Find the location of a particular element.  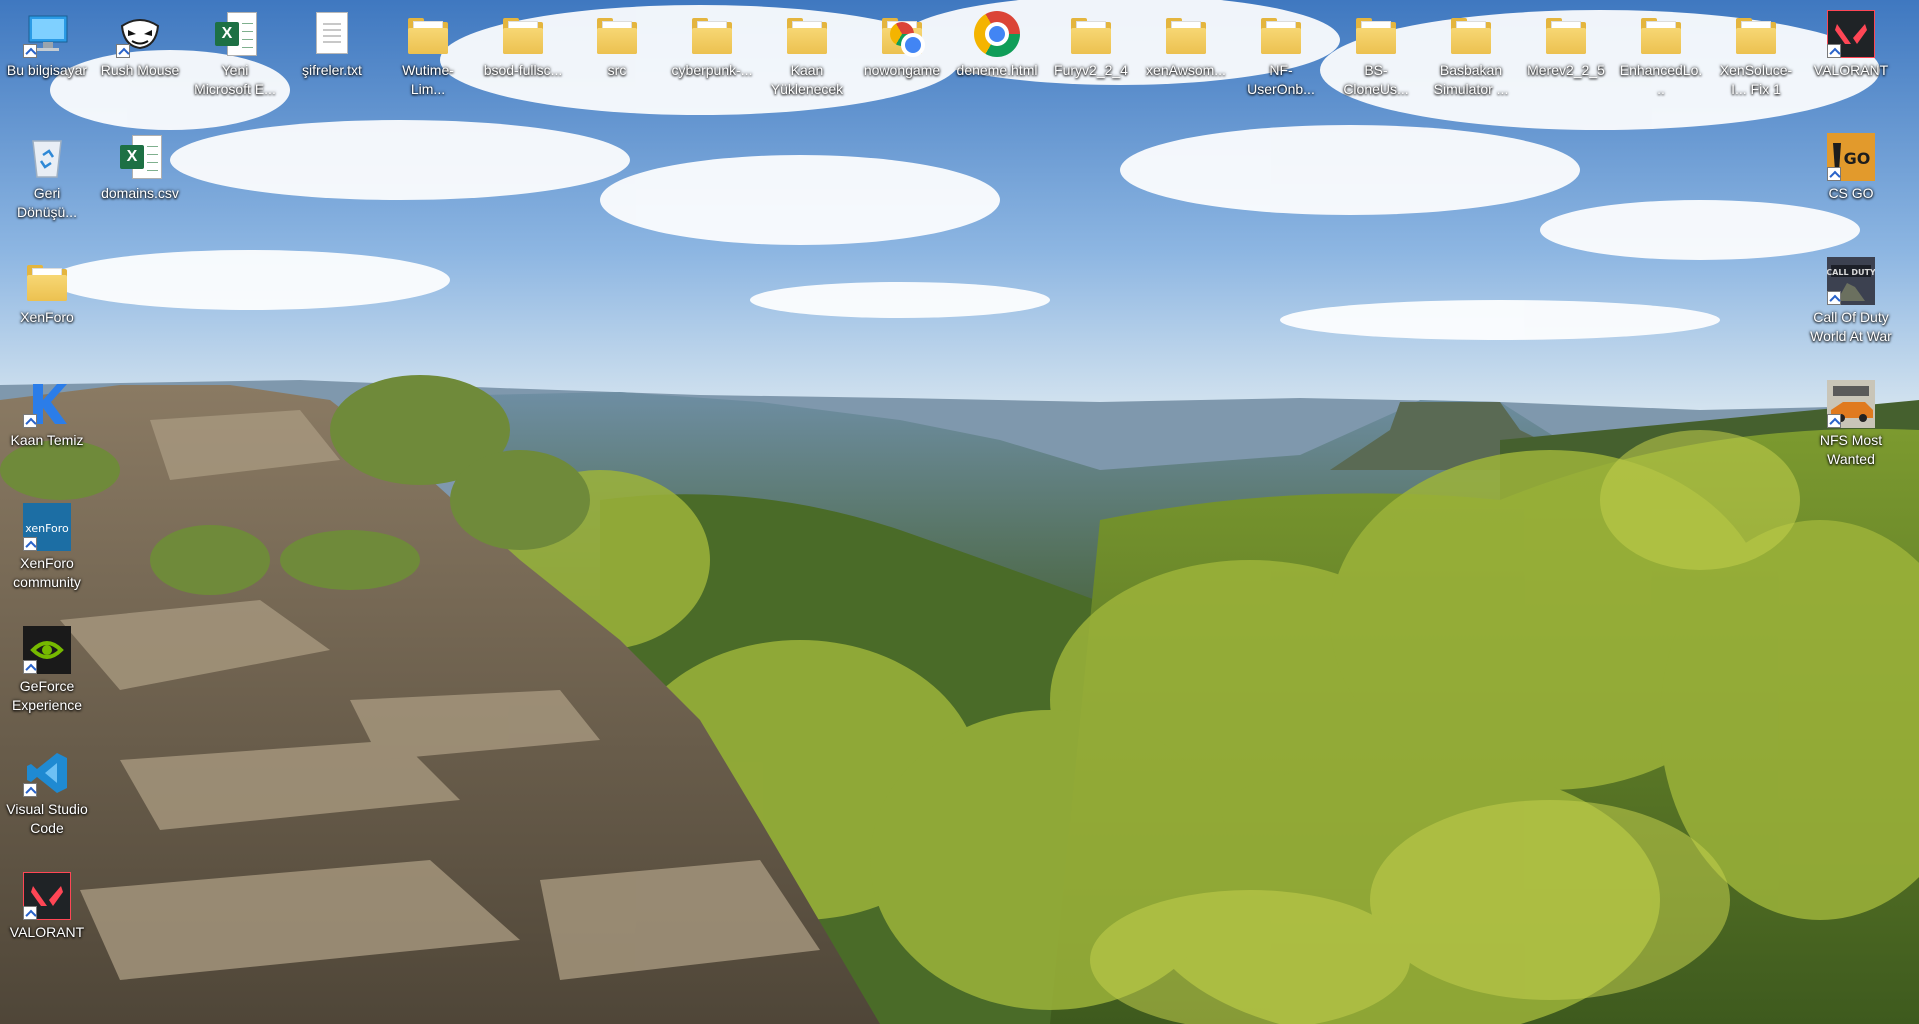

desktop-icon-label: domains.csv is located at coordinates (140, 193).